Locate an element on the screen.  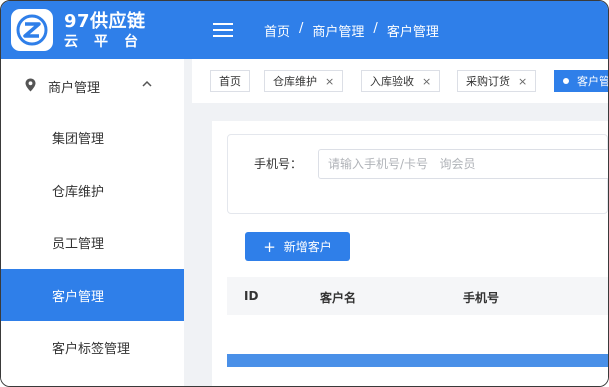
top-header-bar: 97供应链 云平台 首页 / 商户管理 / 客户管理 is located at coordinates (304, 30).